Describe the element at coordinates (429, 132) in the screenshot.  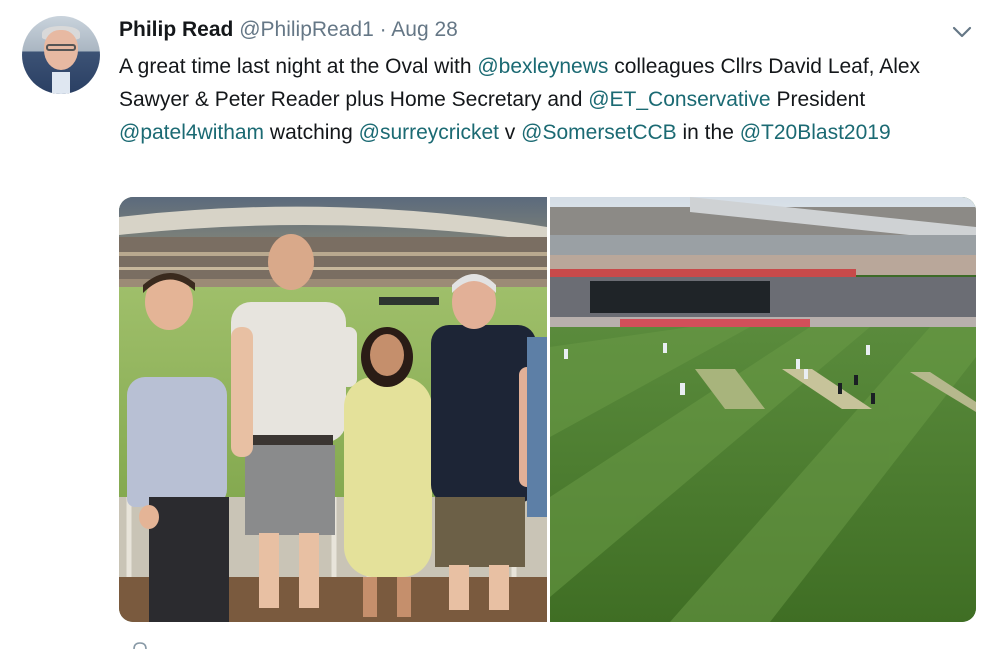
I see `mention-link-surreycricket: @surreycricket` at that location.